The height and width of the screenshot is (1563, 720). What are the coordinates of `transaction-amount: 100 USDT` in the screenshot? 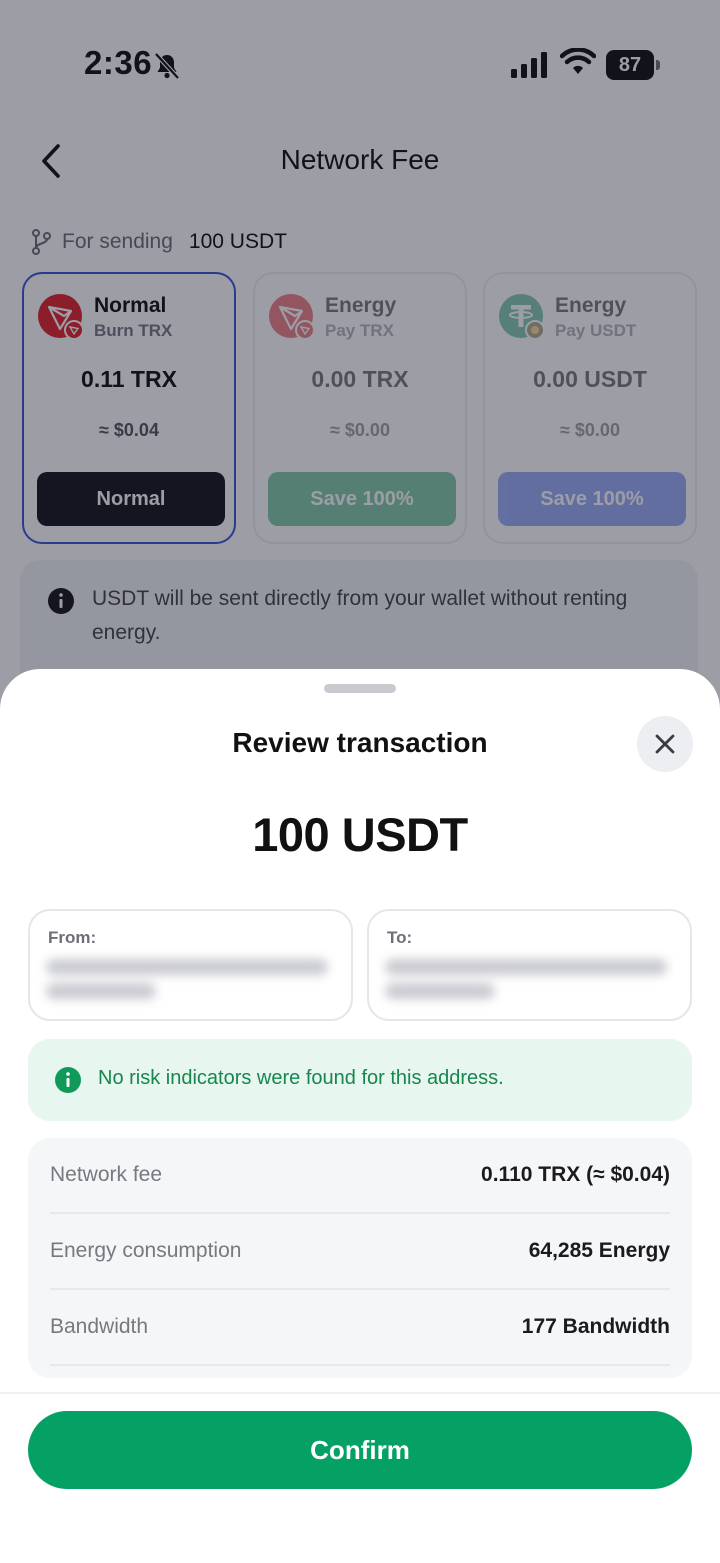 It's located at (360, 834).